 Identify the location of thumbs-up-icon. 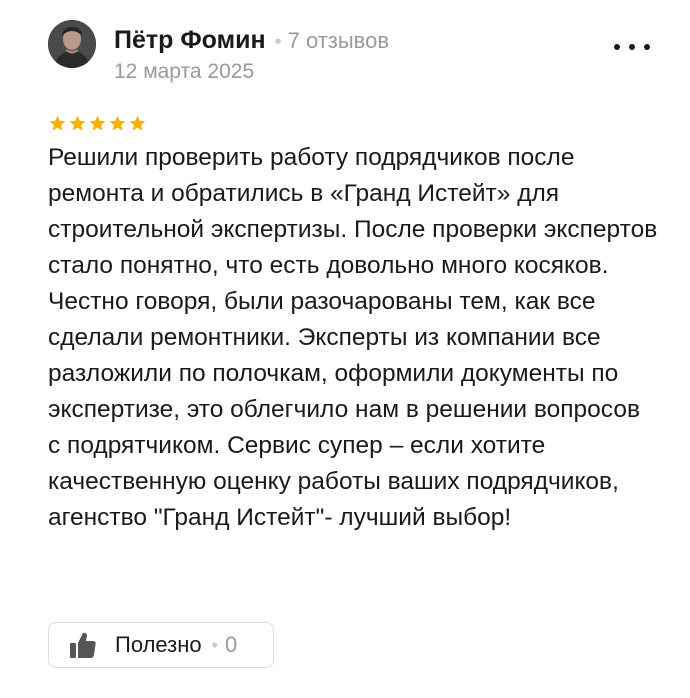
(83, 645).